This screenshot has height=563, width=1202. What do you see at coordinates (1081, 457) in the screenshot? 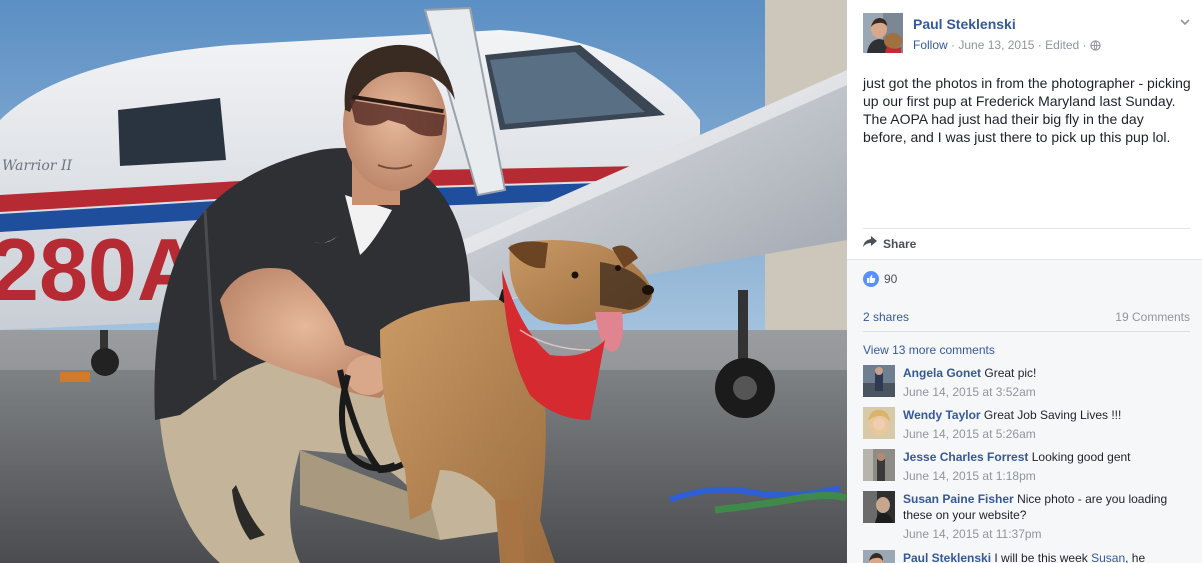
I see `comment-text: Looking good gent` at bounding box center [1081, 457].